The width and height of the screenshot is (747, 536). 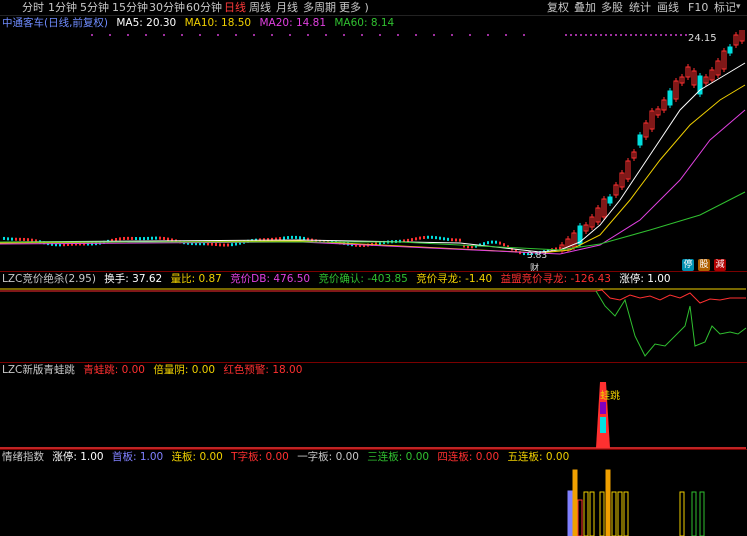 I want to click on overlay-button: 叠加, so click(x=585, y=7).